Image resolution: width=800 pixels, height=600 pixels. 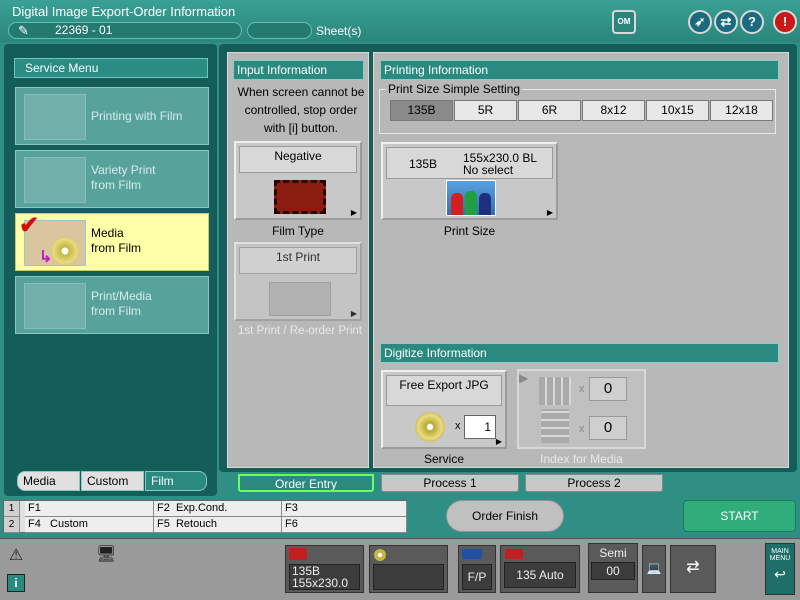 I want to click on service-label: Printing with Film, so click(x=137, y=116).